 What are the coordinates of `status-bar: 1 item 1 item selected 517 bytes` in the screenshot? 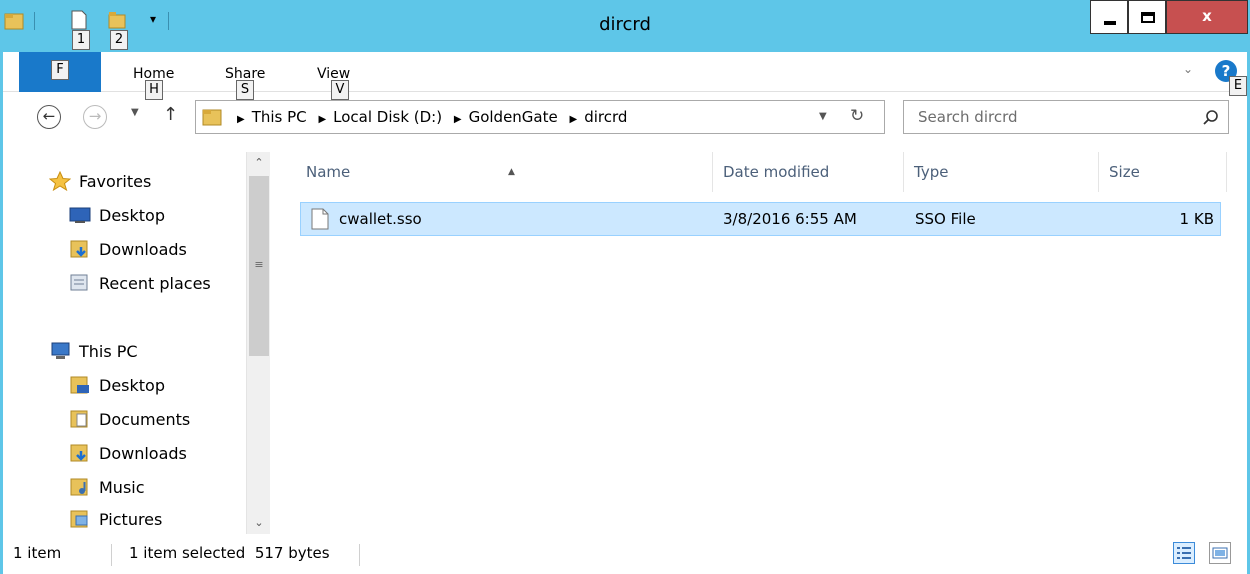 It's located at (625, 554).